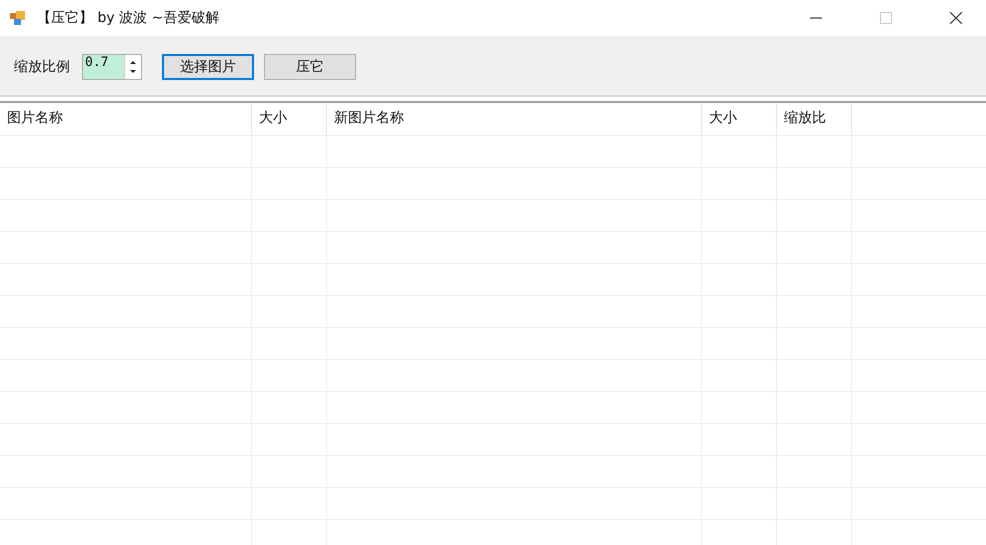 The image size is (986, 545). I want to click on toolbar-button: 压它, so click(310, 67).